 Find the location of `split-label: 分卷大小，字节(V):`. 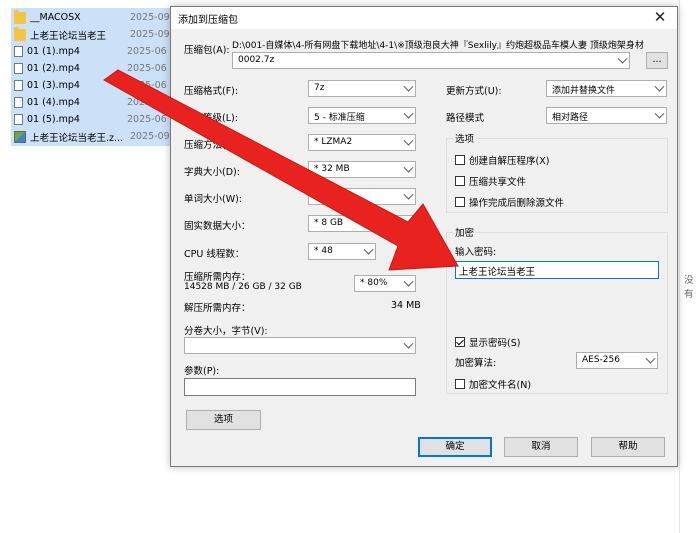

split-label: 分卷大小，字节(V): is located at coordinates (226, 331).